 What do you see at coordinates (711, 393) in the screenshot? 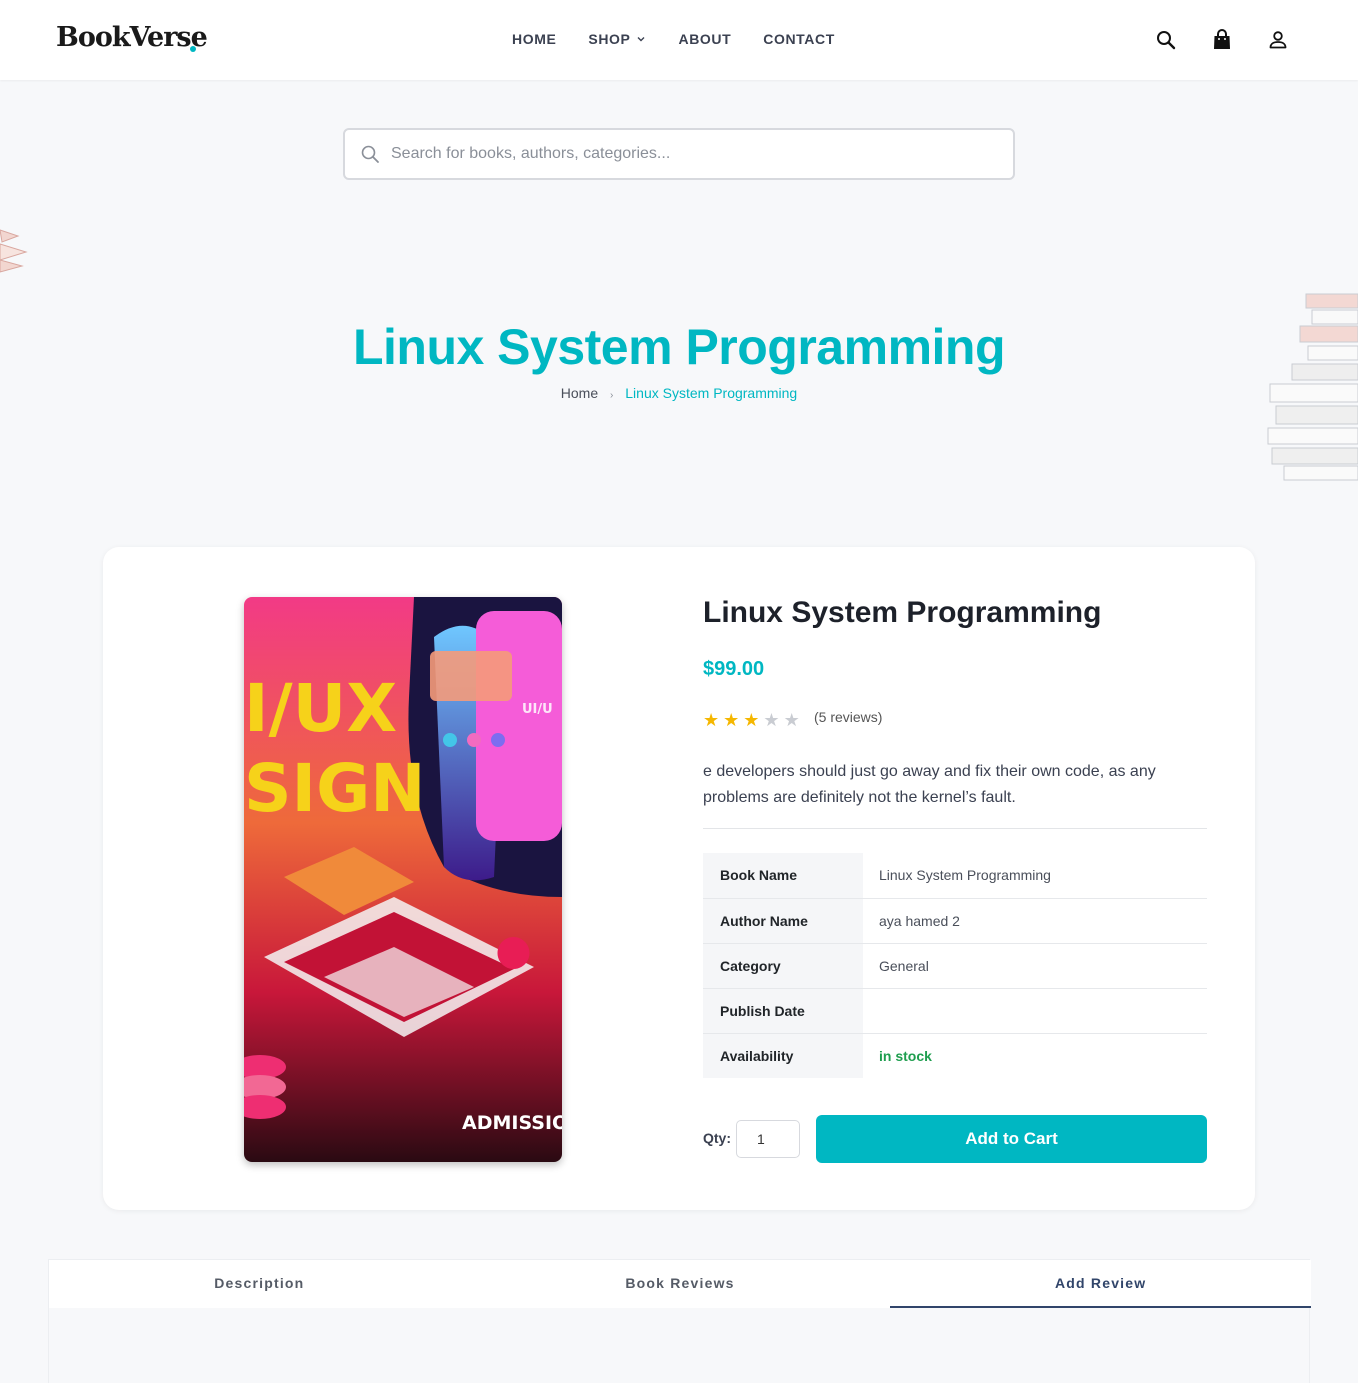
I see `breadcrumb-current: Linux System Programming` at bounding box center [711, 393].